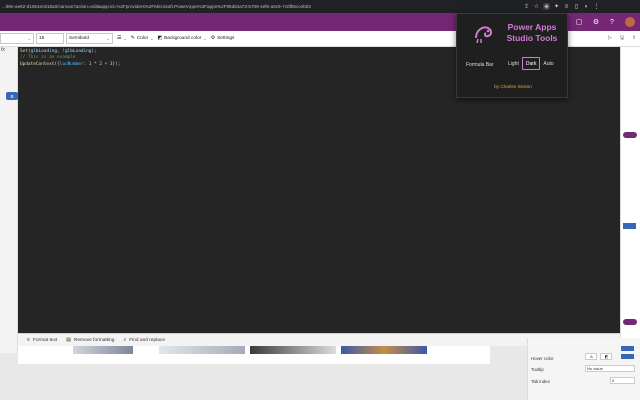 This screenshot has height=400, width=640. Describe the element at coordinates (586, 6) in the screenshot. I see `profile-icon: ◐` at that location.